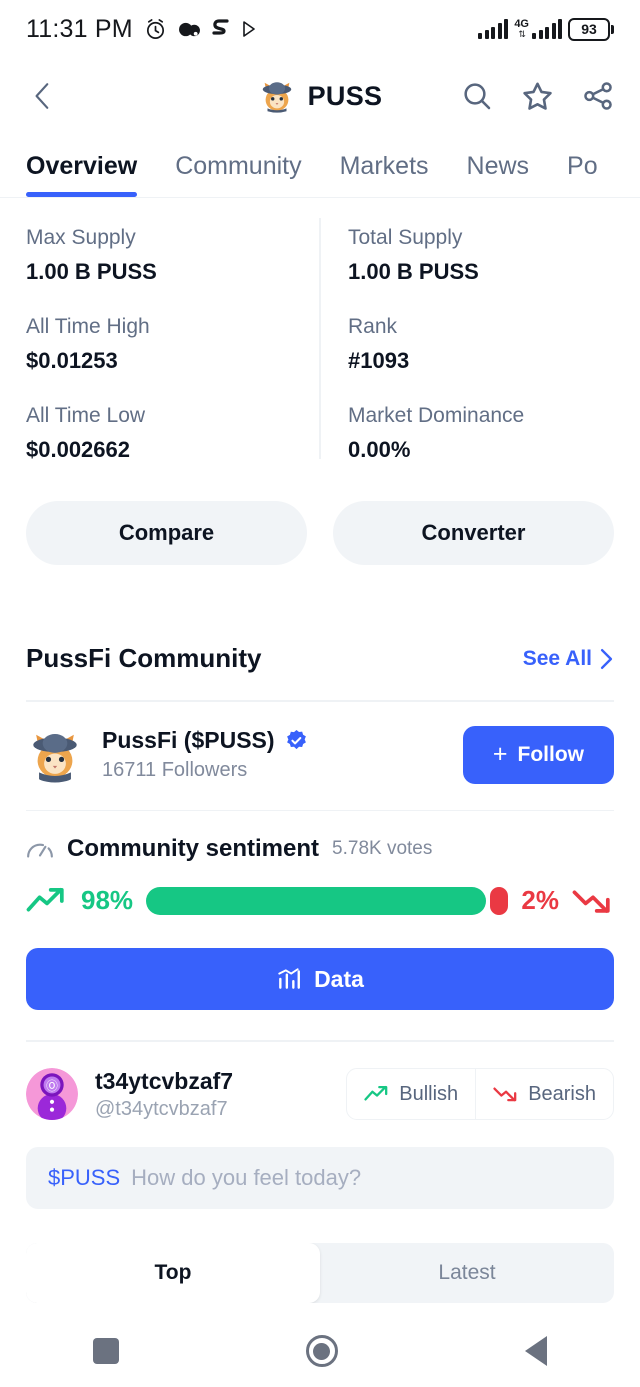 The width and height of the screenshot is (640, 1387). What do you see at coordinates (598, 96) in the screenshot?
I see `share-icon` at bounding box center [598, 96].